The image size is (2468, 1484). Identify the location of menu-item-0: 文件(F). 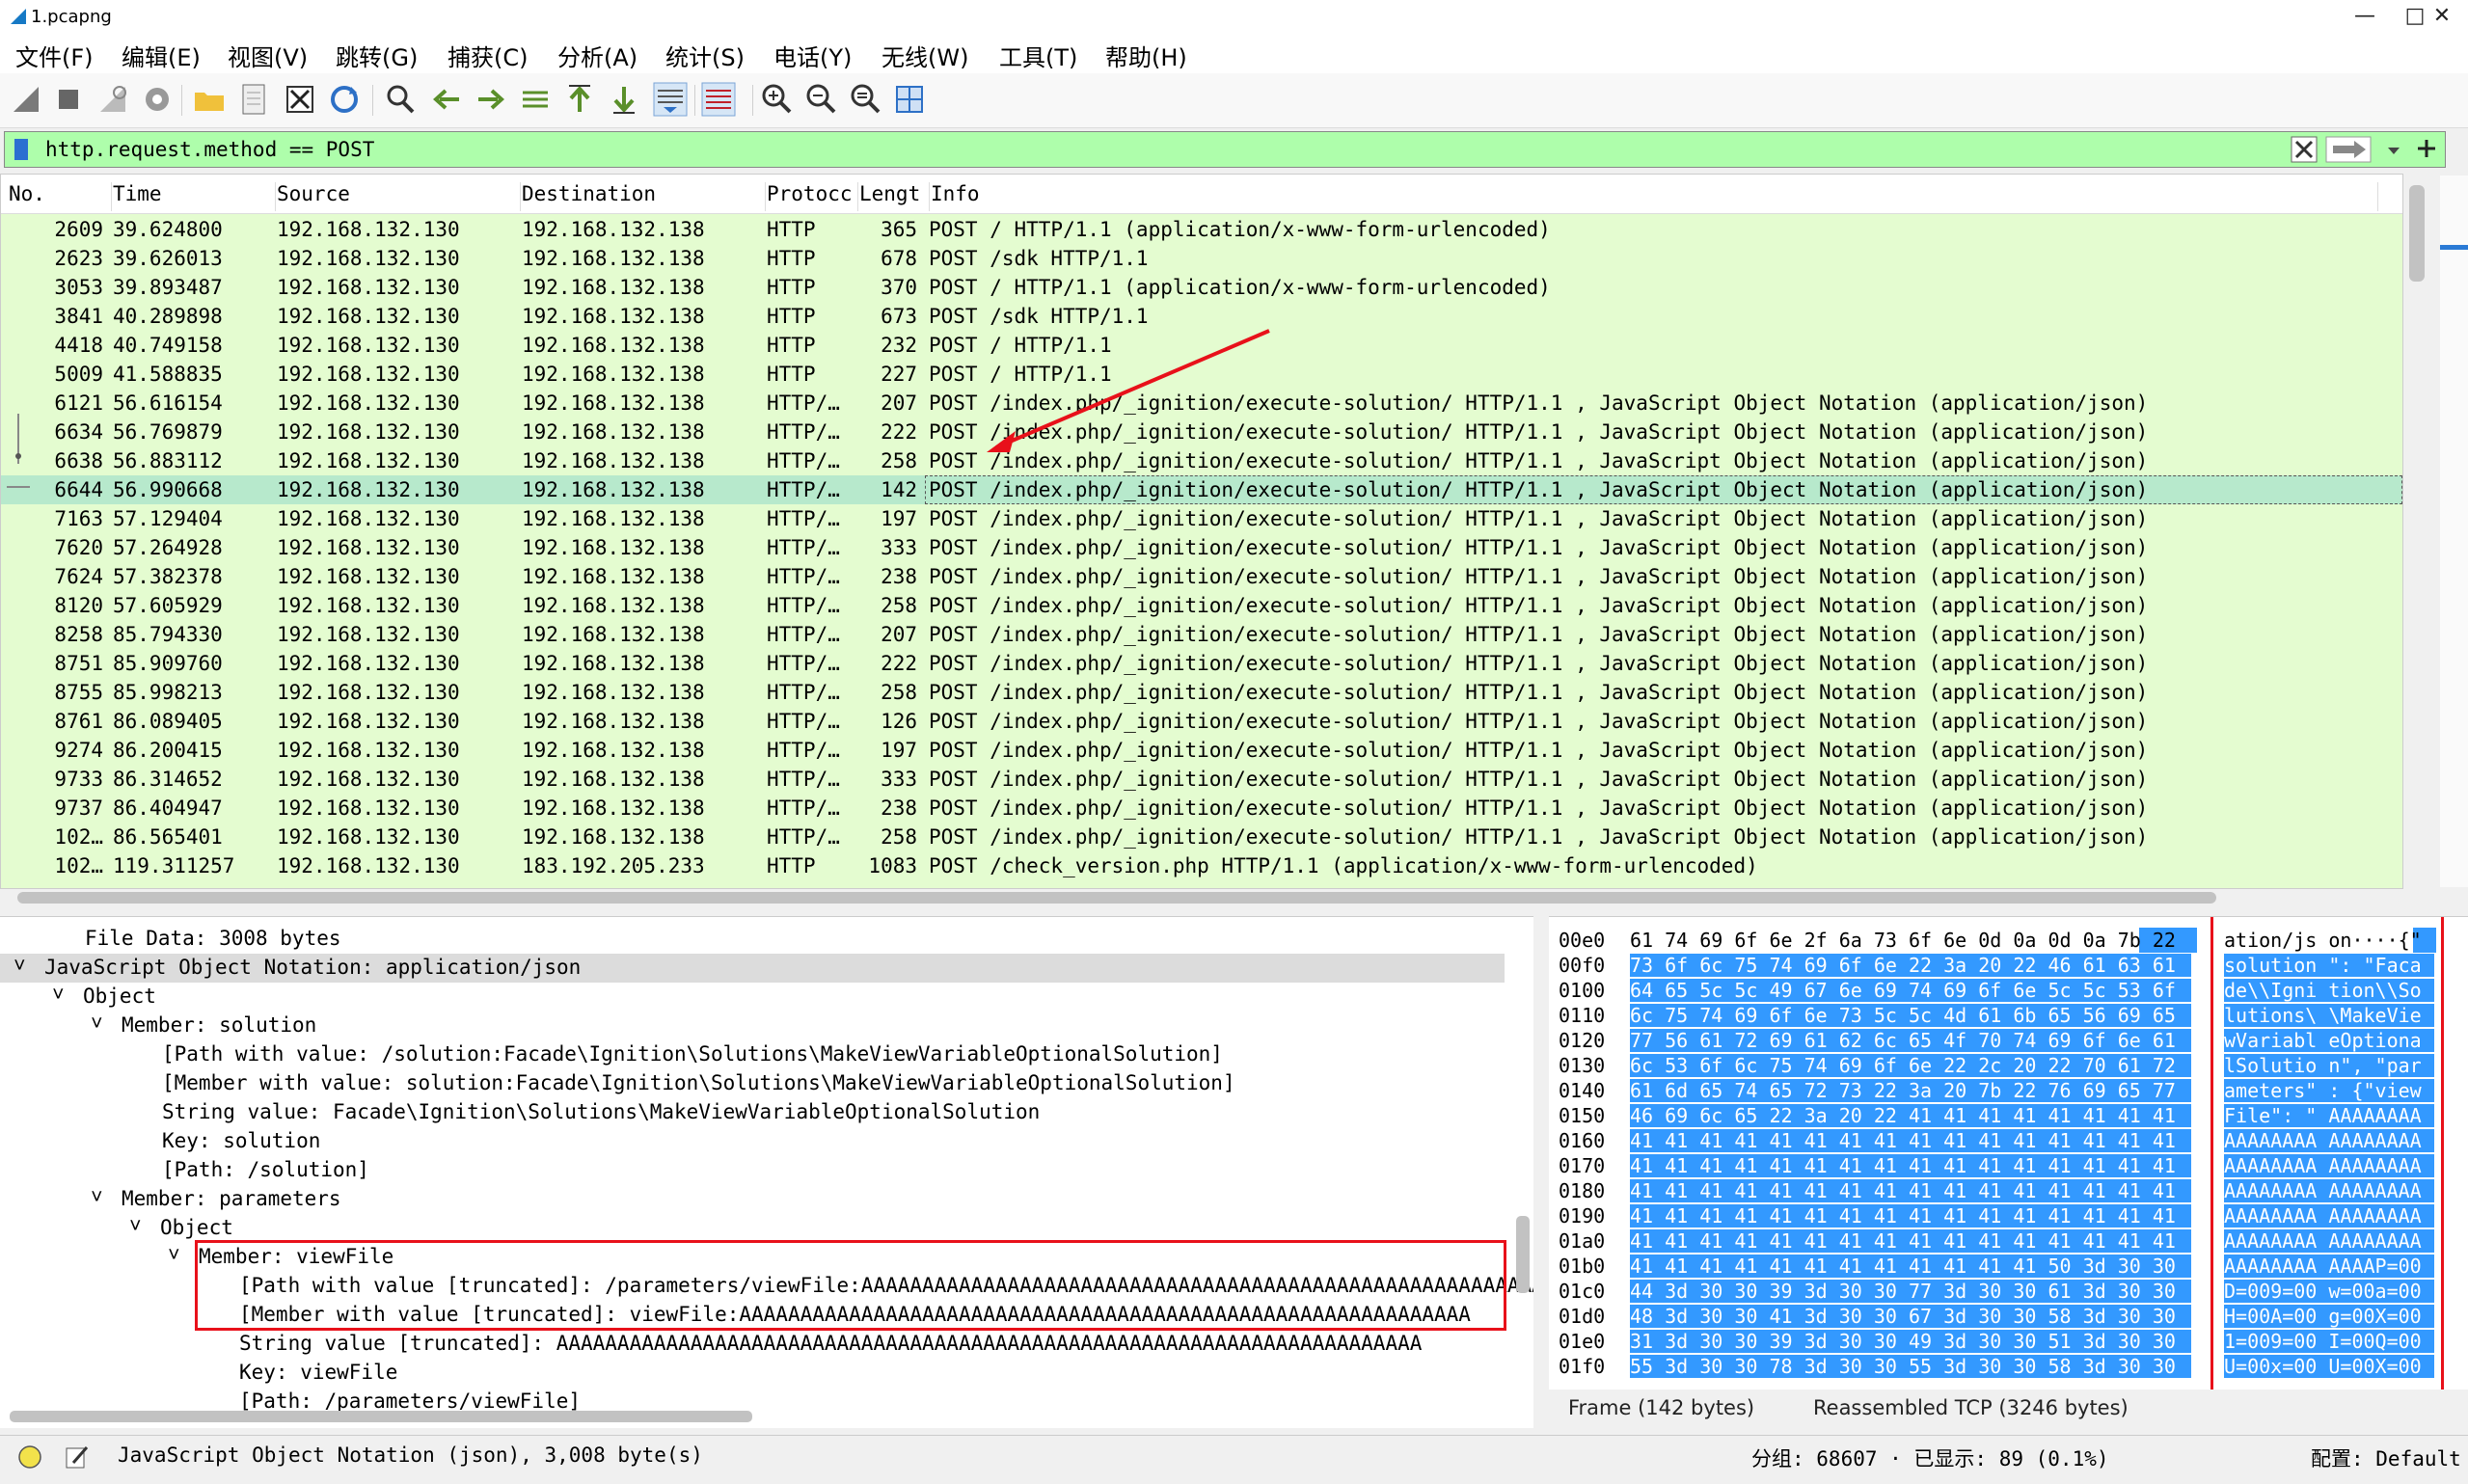
(54, 55).